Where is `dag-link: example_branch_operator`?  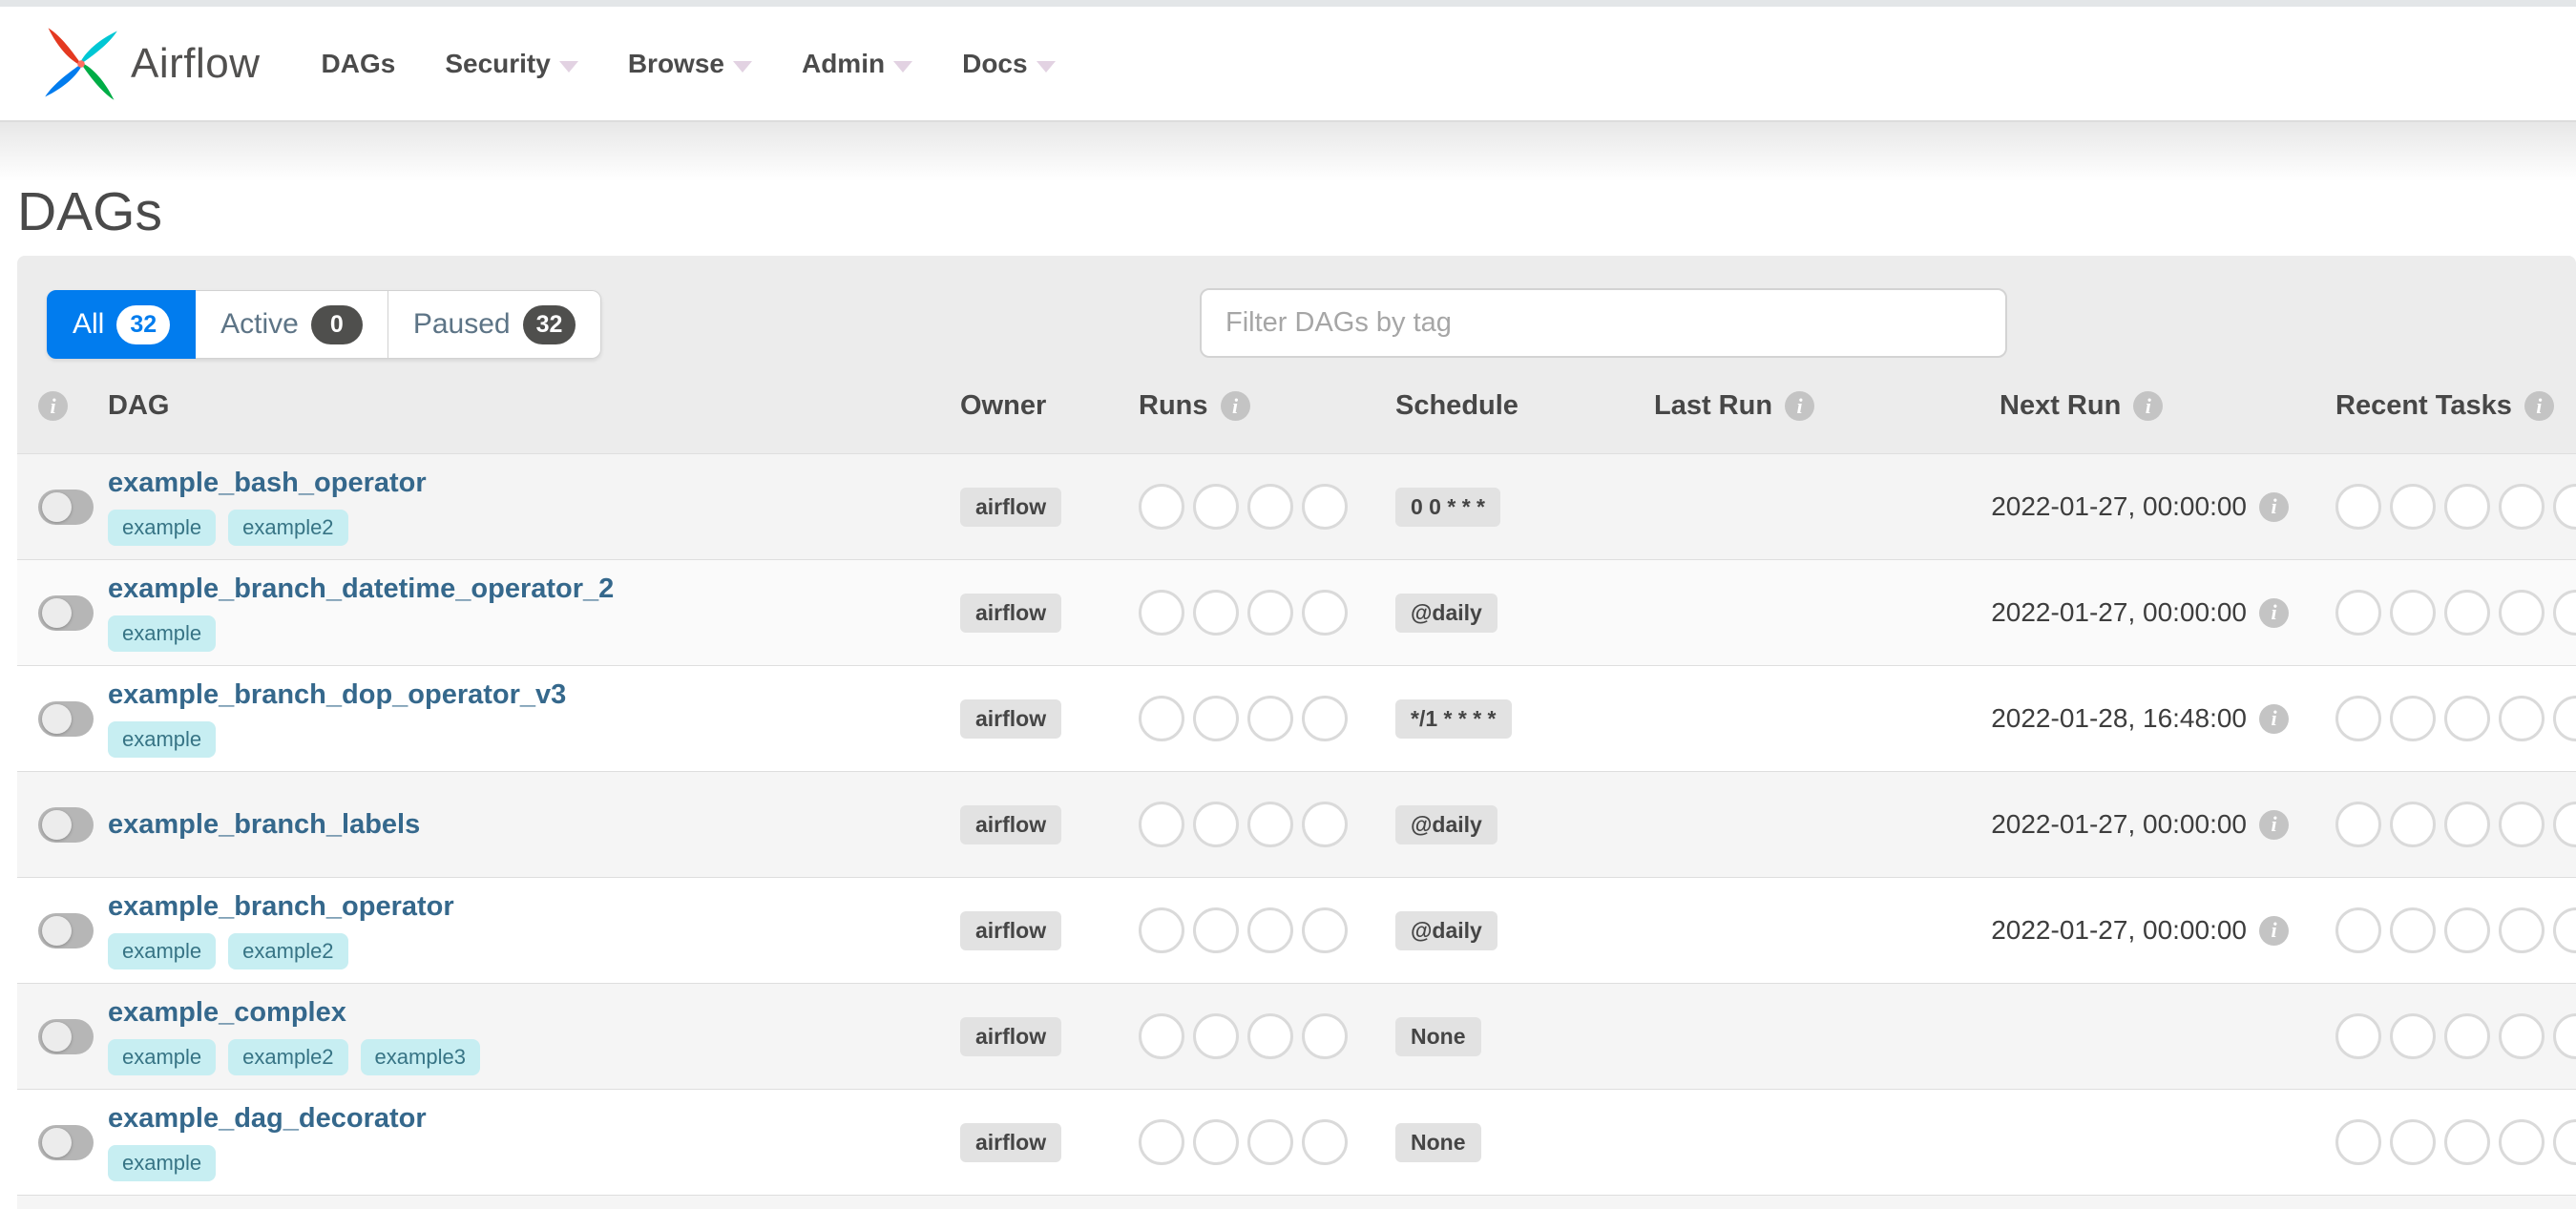
dag-link: example_branch_operator is located at coordinates (281, 907).